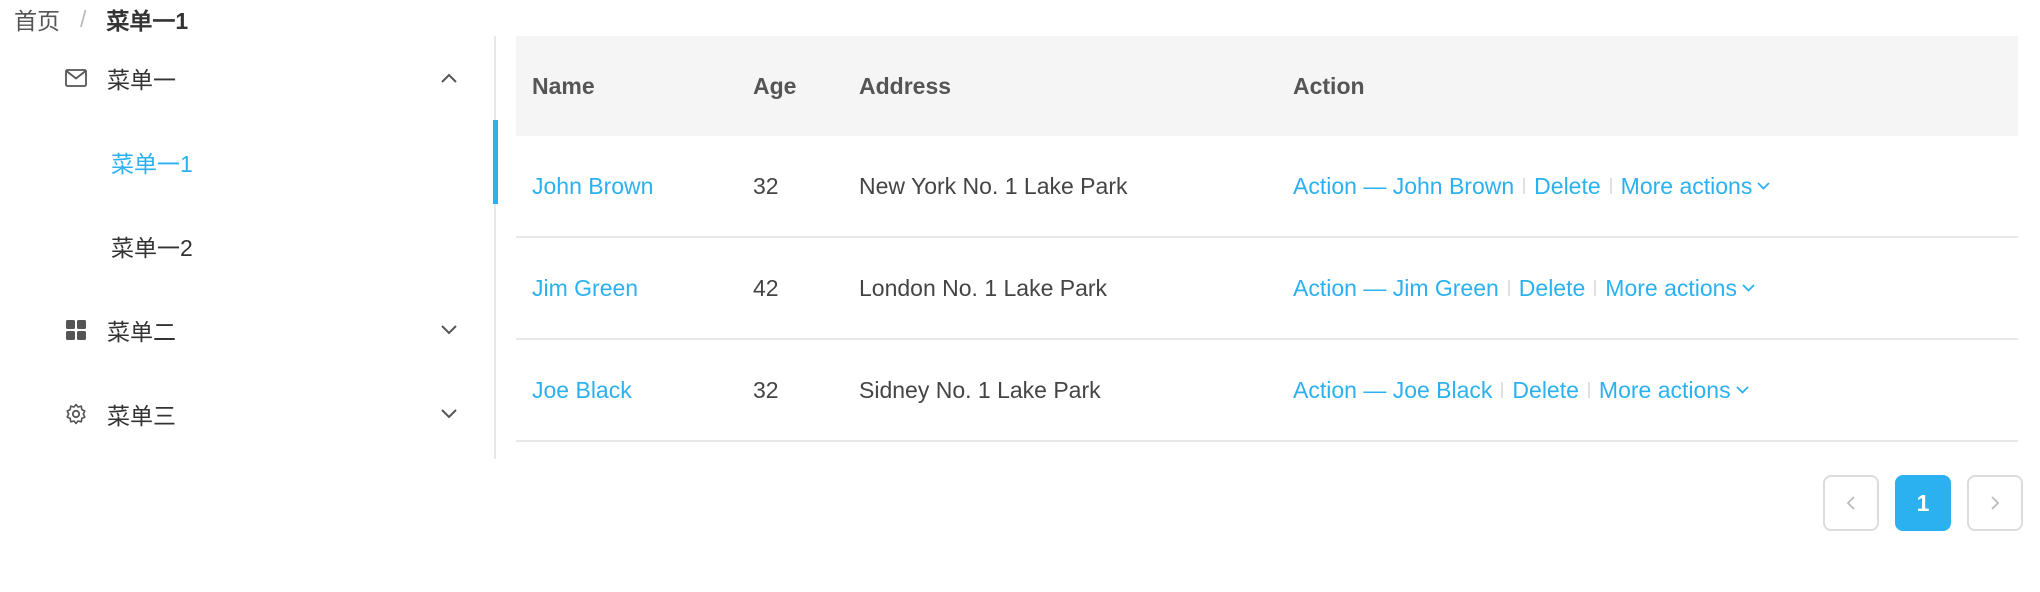 The height and width of the screenshot is (592, 2040). Describe the element at coordinates (1396, 288) in the screenshot. I see `action-link: Action — Jim Green` at that location.